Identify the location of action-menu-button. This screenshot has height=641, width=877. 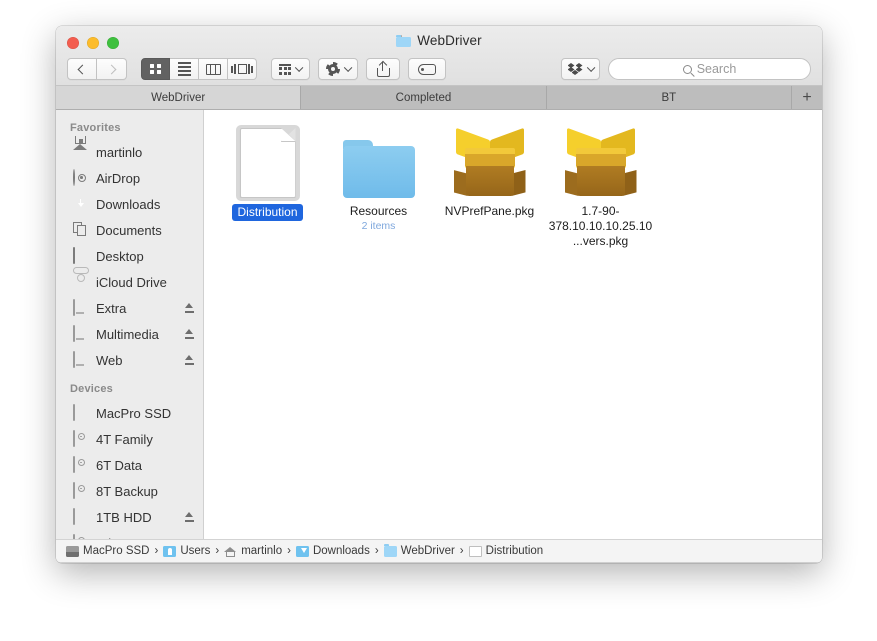
(337, 69).